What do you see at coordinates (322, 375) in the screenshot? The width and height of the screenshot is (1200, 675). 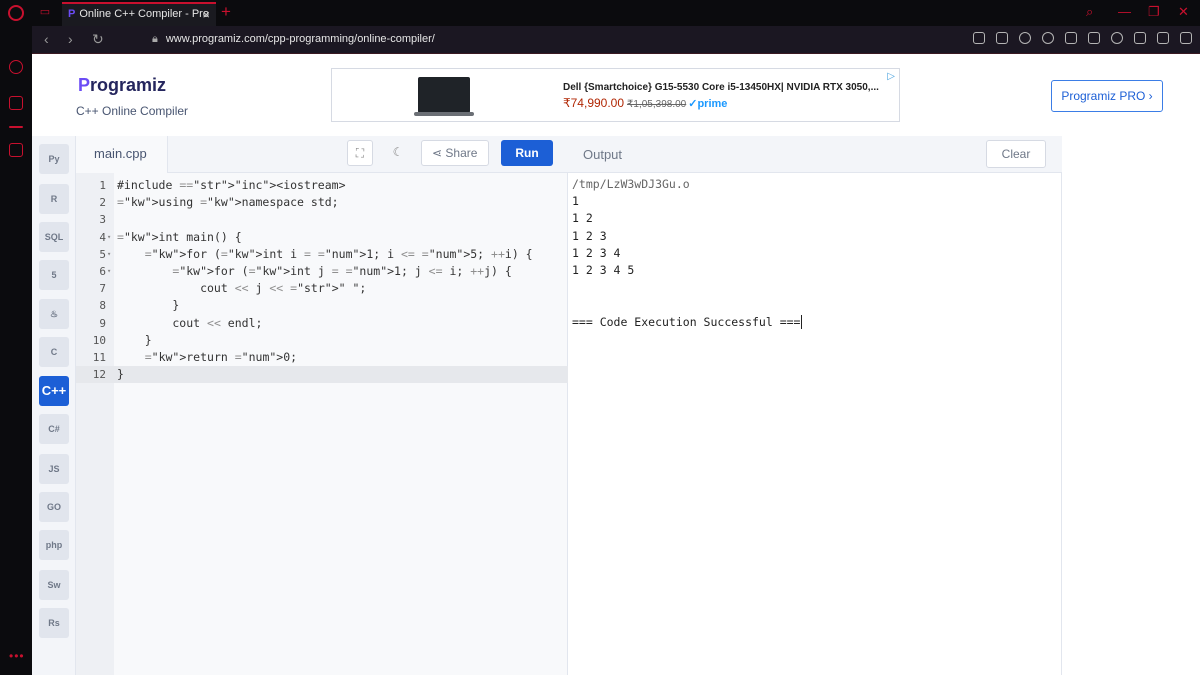 I see `code-line: 12}` at bounding box center [322, 375].